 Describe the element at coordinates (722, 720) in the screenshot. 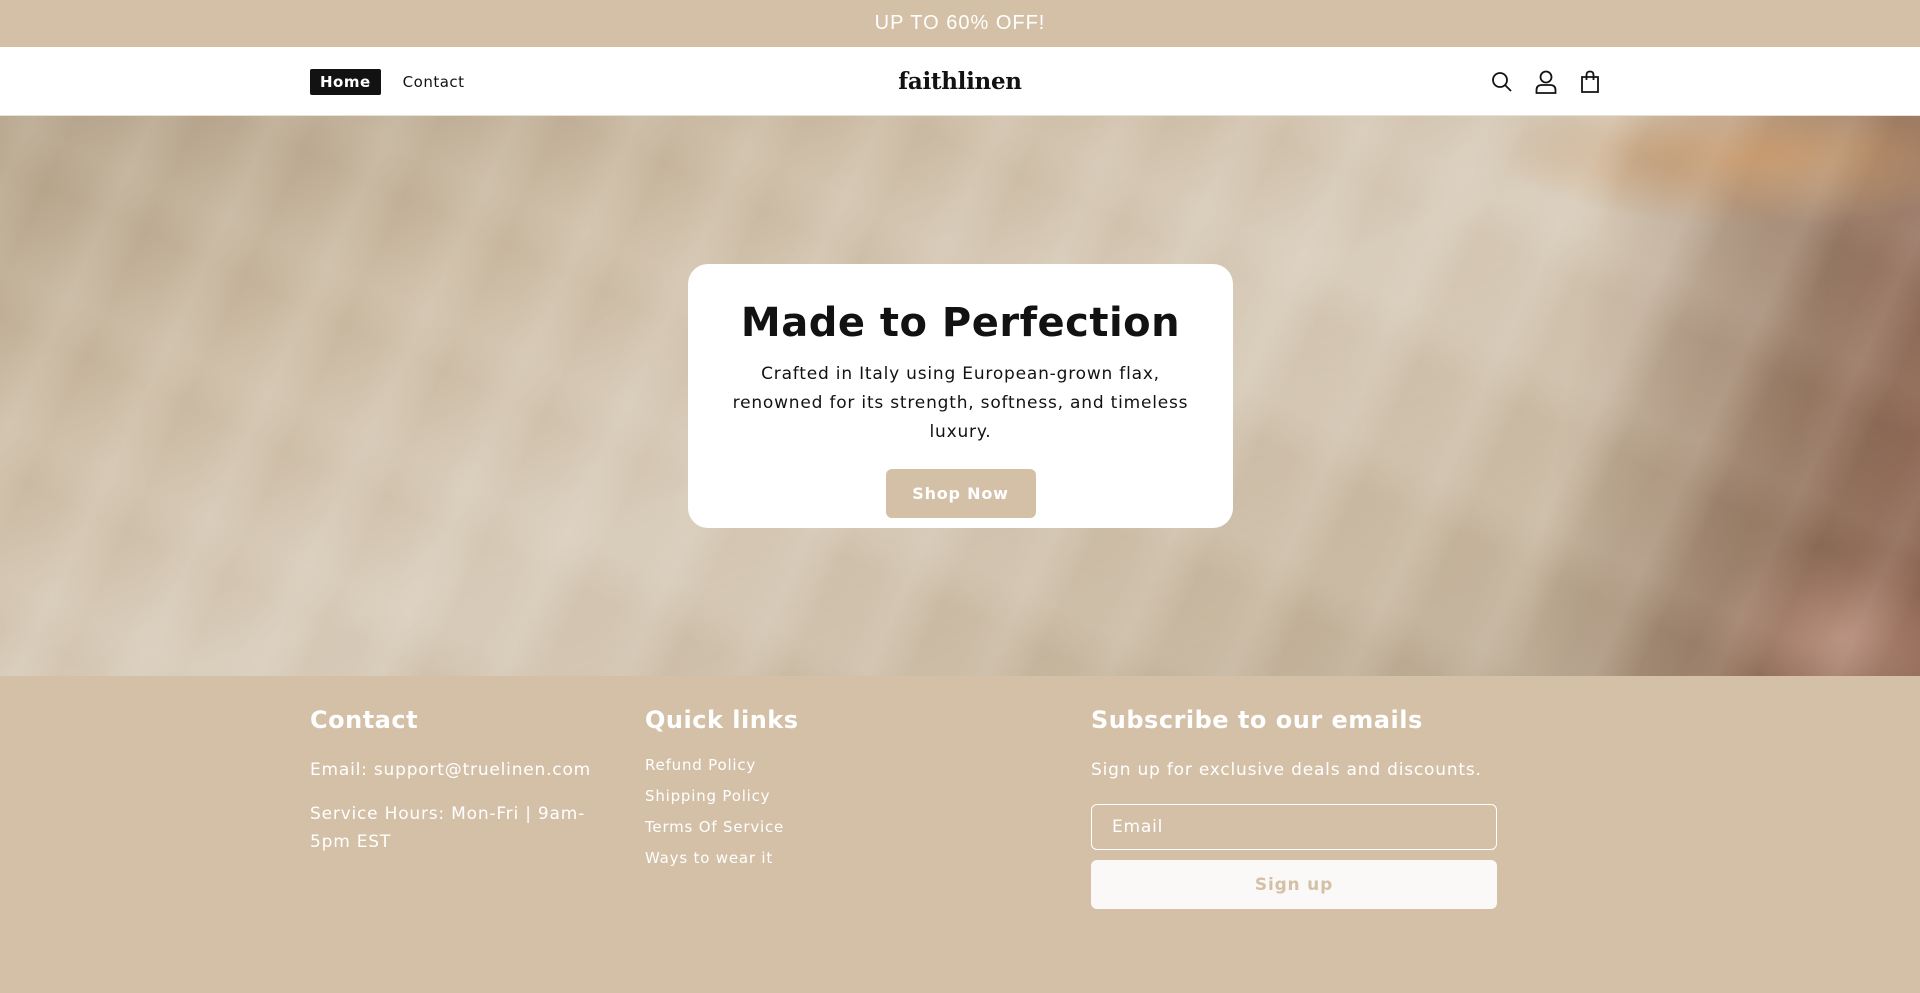

I see `footer-quick-links-heading: Quick links` at that location.